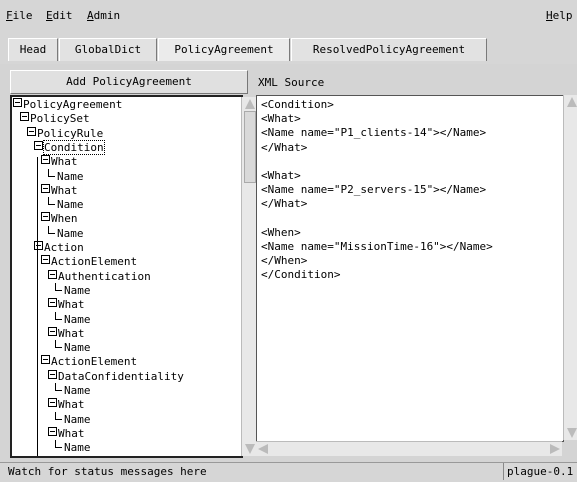 The width and height of the screenshot is (577, 482). Describe the element at coordinates (104, 276) in the screenshot. I see `tree-node-label: Authentication` at that location.